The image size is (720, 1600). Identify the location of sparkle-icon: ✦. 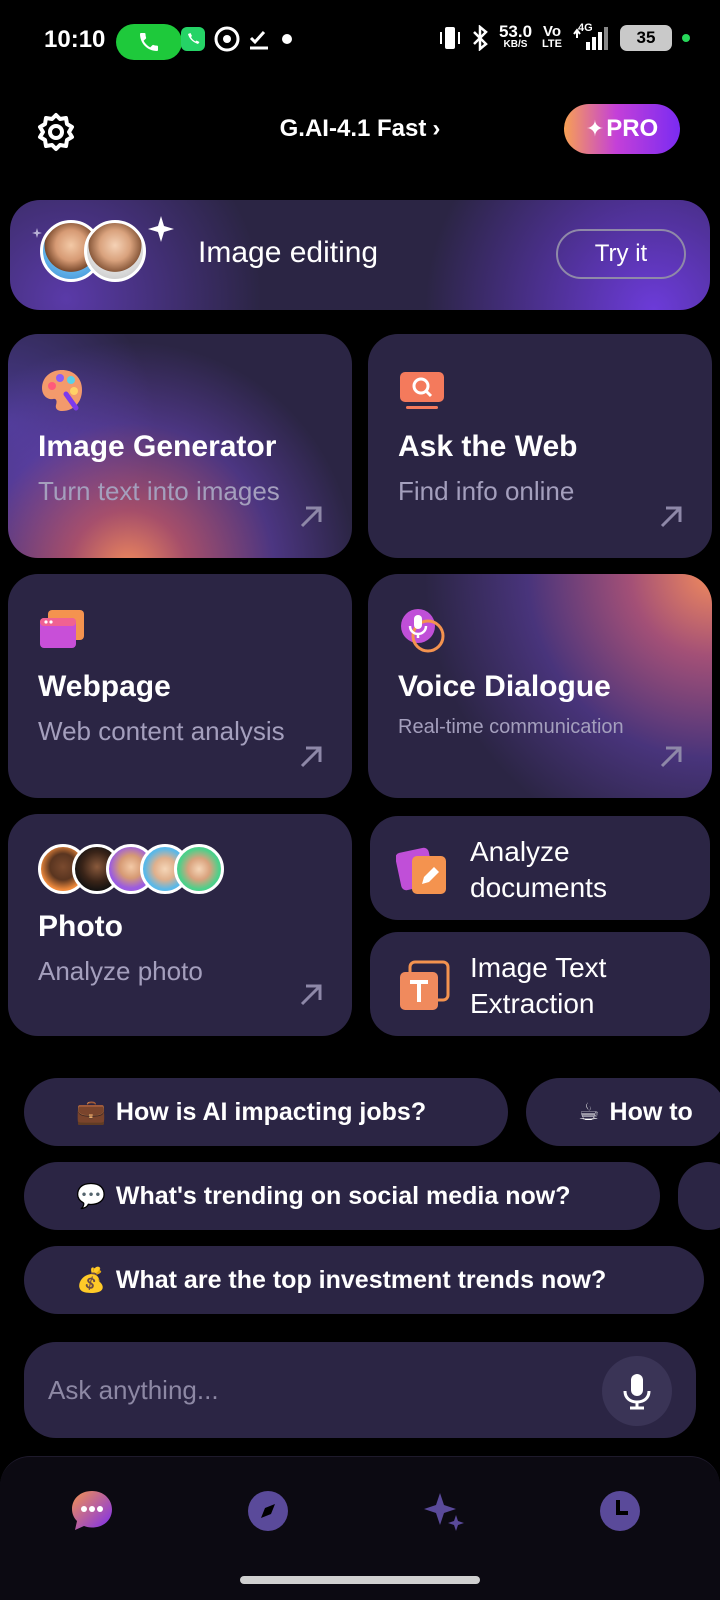
(595, 128).